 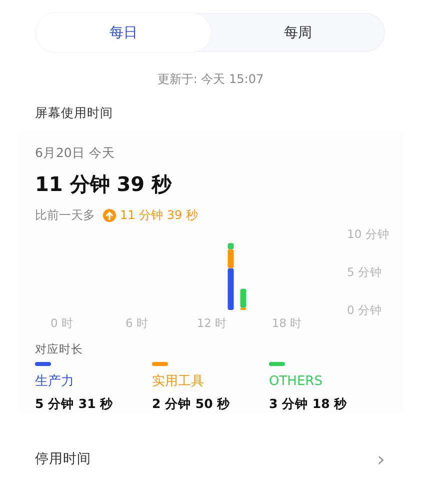 What do you see at coordinates (212, 323) in the screenshot?
I see `axis-label: 12 时` at bounding box center [212, 323].